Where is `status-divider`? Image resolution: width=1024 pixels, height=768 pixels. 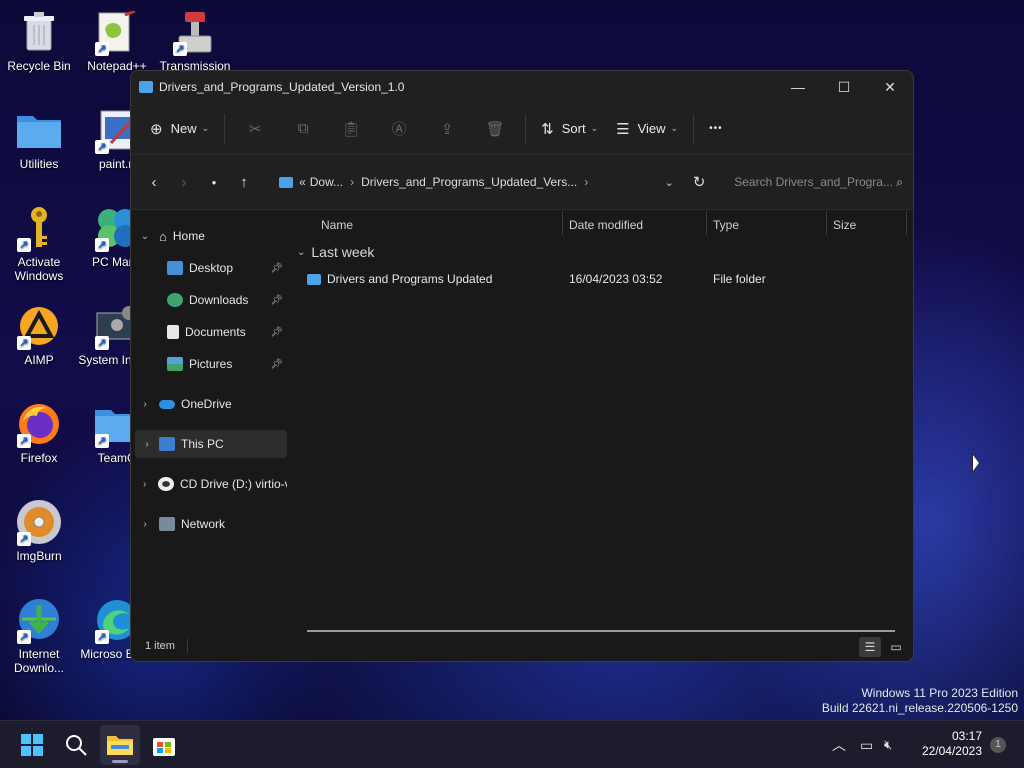 status-divider is located at coordinates (187, 646).